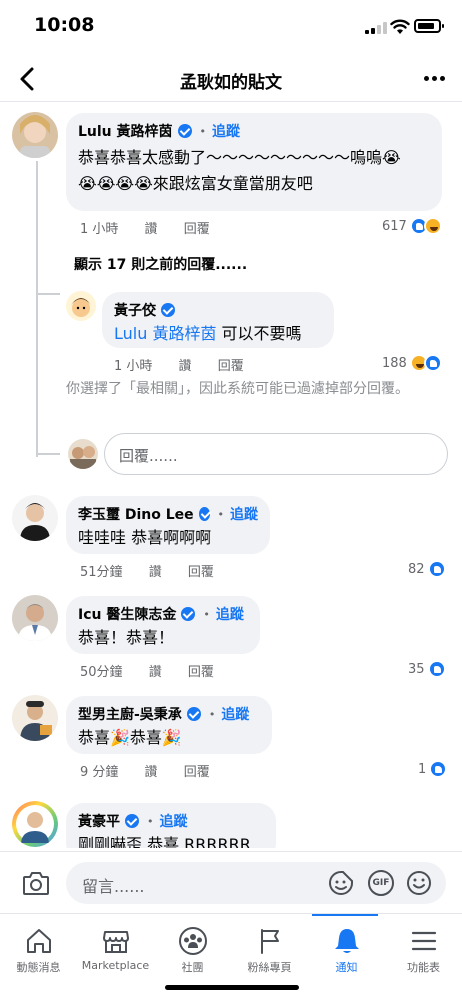  I want to click on comment-bubble: Icu 醫生陳志金 • 追蹤 恭喜！恭喜！, so click(163, 625).